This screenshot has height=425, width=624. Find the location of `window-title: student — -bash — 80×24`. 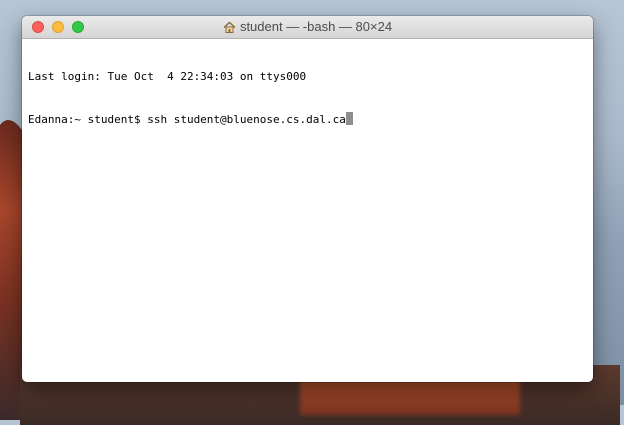

window-title: student — -bash — 80×24 is located at coordinates (307, 27).